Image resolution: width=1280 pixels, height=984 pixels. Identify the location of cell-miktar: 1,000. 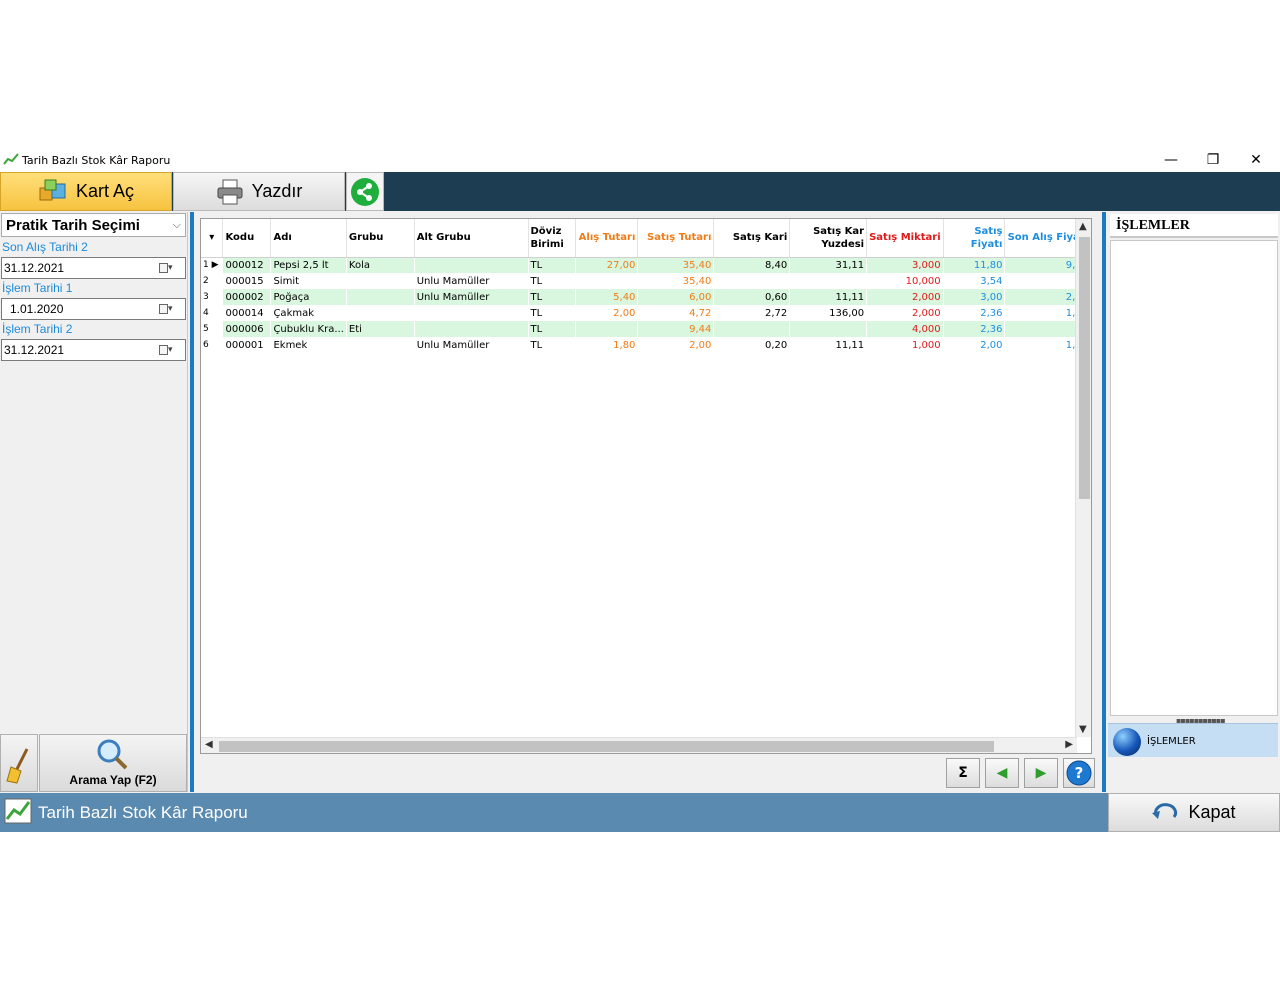
(905, 345).